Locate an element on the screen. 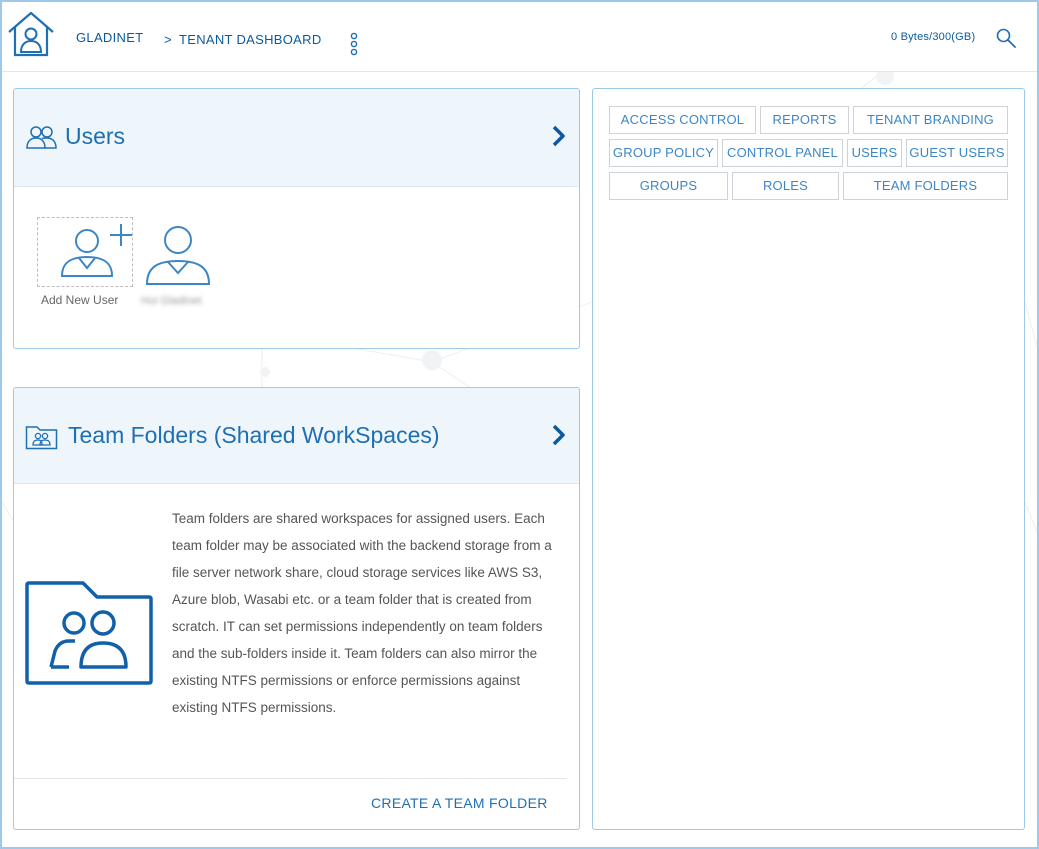 This screenshot has height=849, width=1039. user-avatar-tile is located at coordinates (178, 254).